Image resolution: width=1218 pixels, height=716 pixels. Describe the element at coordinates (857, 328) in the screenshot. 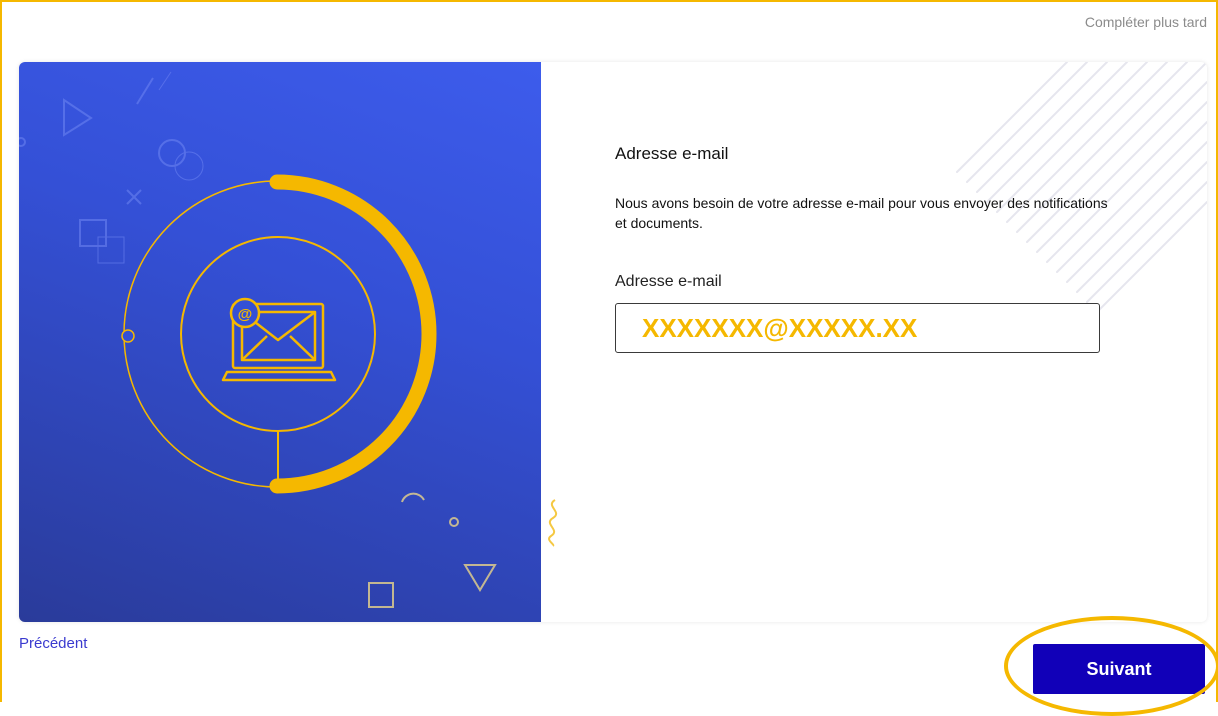

I see `email-input` at that location.